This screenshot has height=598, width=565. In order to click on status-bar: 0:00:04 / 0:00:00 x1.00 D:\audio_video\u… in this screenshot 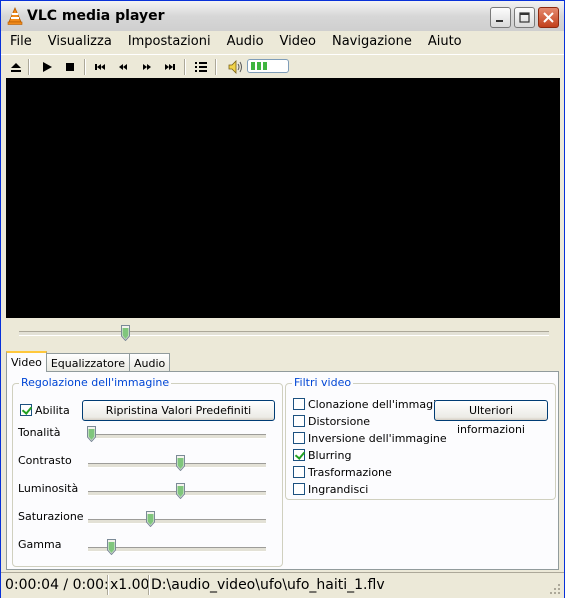, I will do `click(282, 585)`.